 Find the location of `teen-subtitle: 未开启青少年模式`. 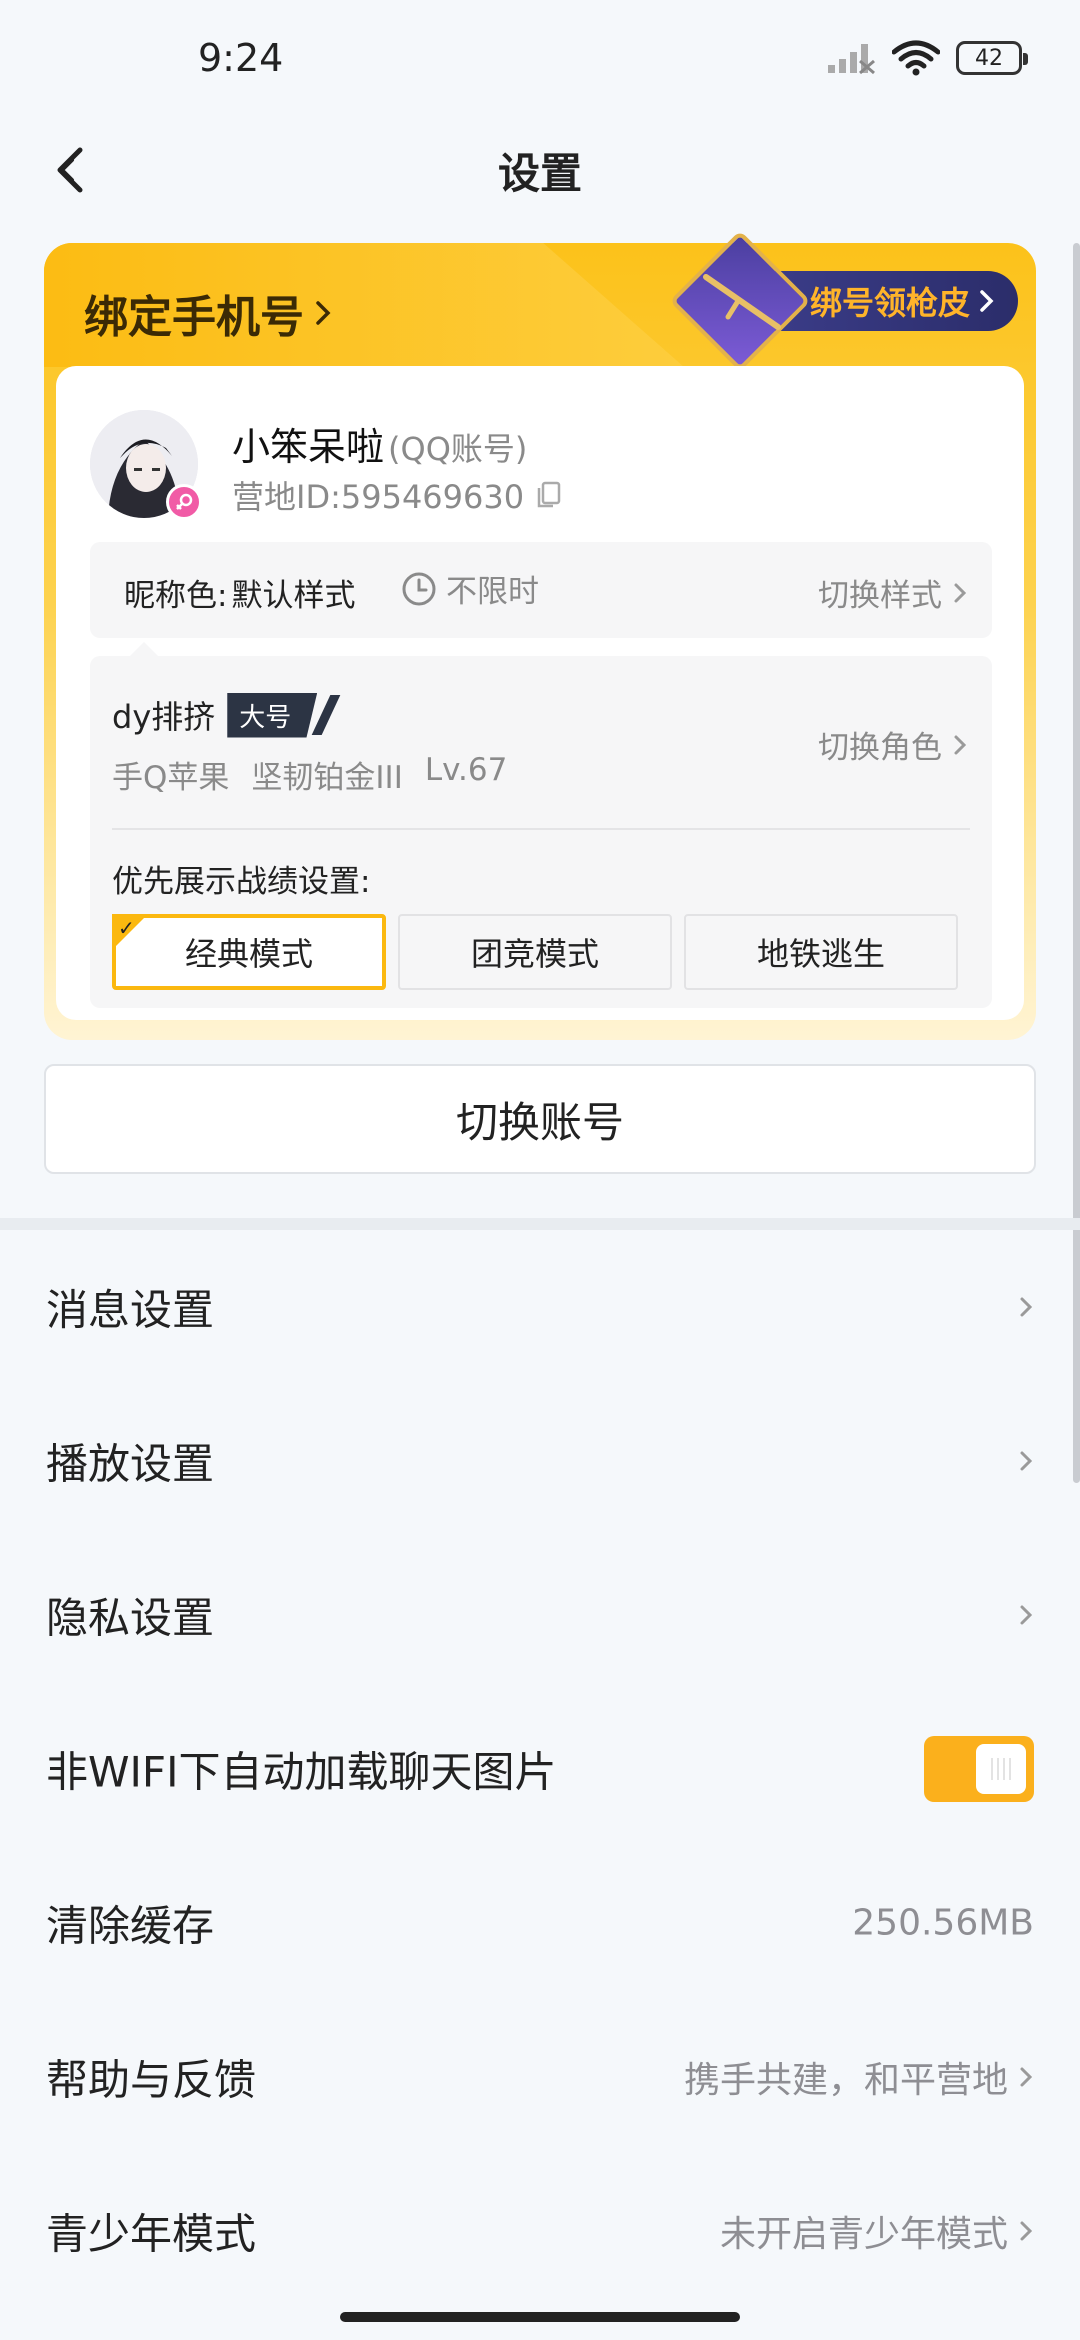

teen-subtitle: 未开启青少年模式 is located at coordinates (863, 2234).